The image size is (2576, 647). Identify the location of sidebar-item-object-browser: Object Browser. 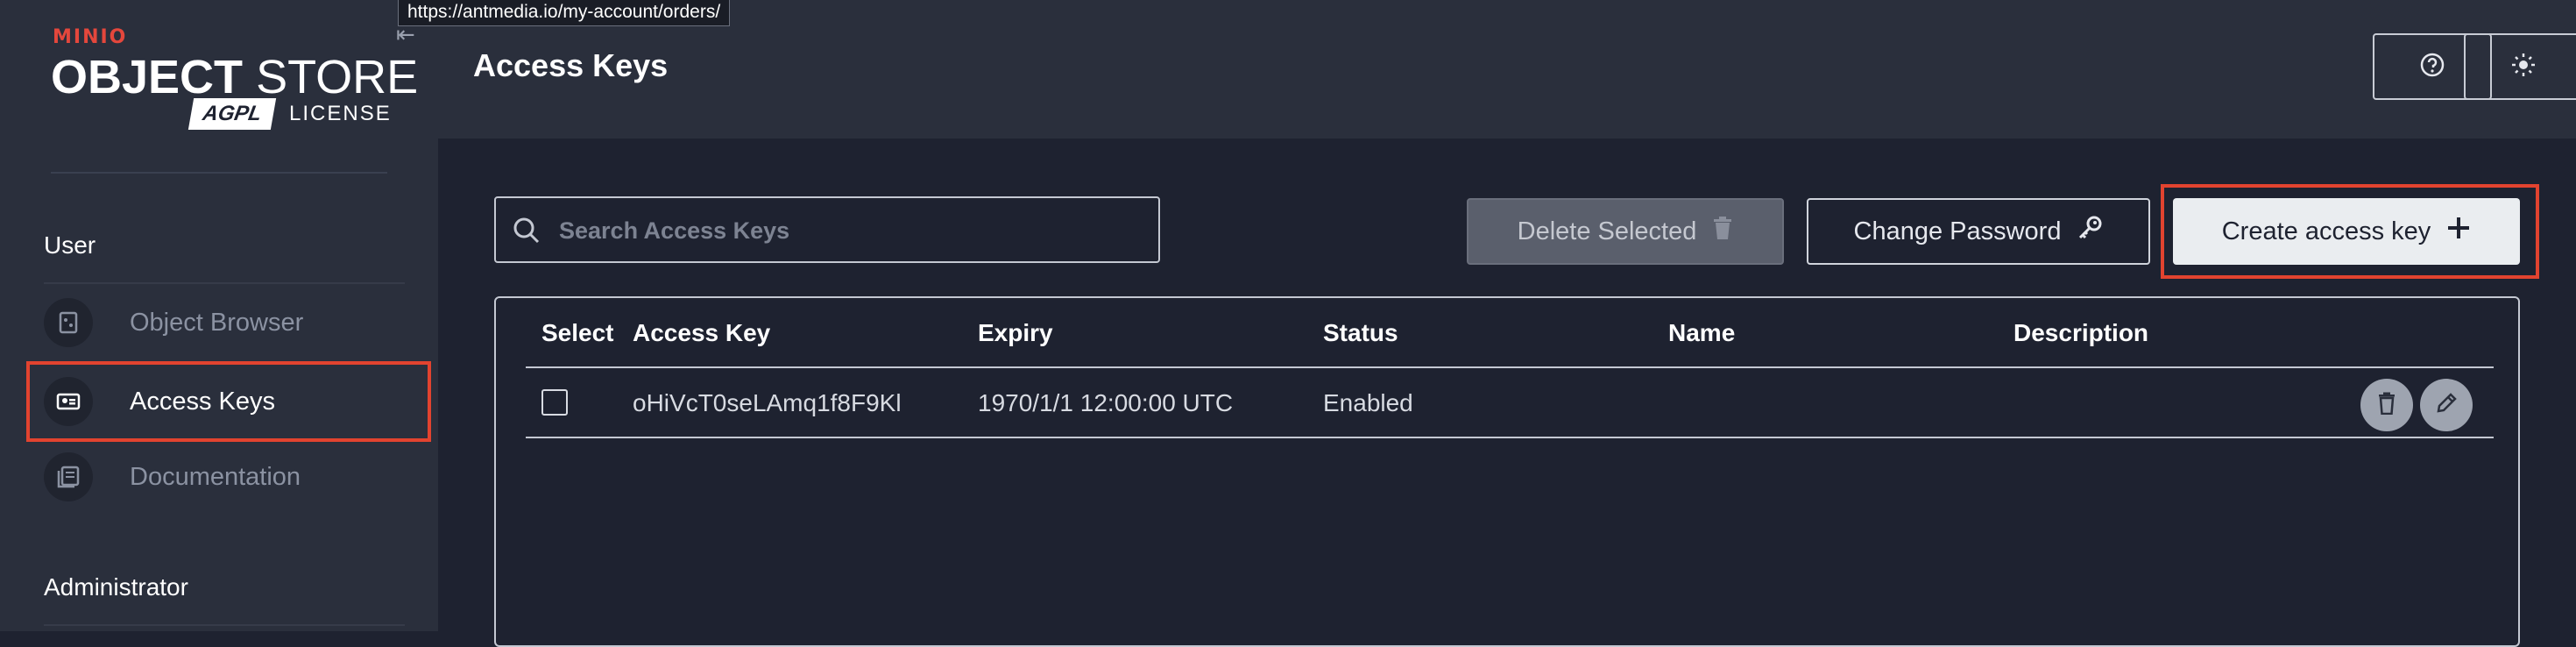
(227, 323).